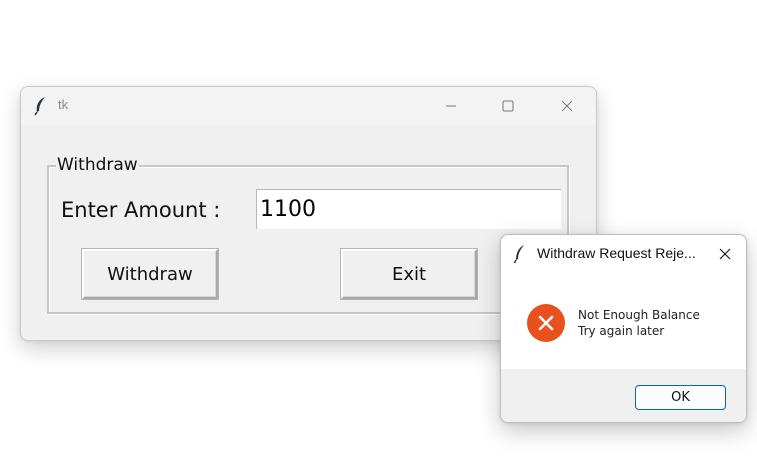 This screenshot has width=757, height=465. Describe the element at coordinates (63, 104) in the screenshot. I see `window-title: tk` at that location.